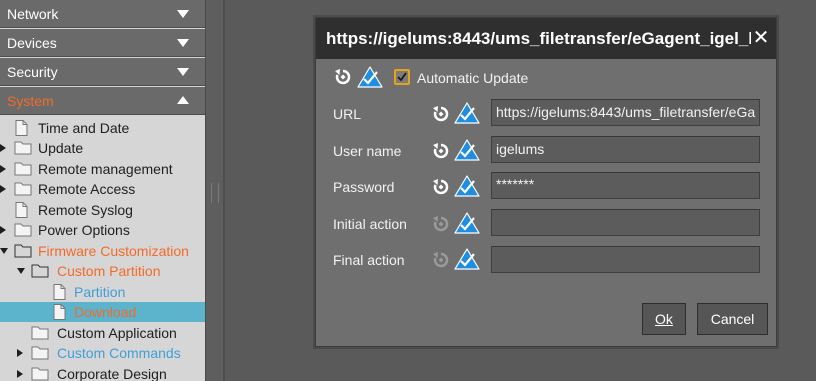 The width and height of the screenshot is (816, 381). I want to click on cancel-button: Cancel, so click(732, 319).